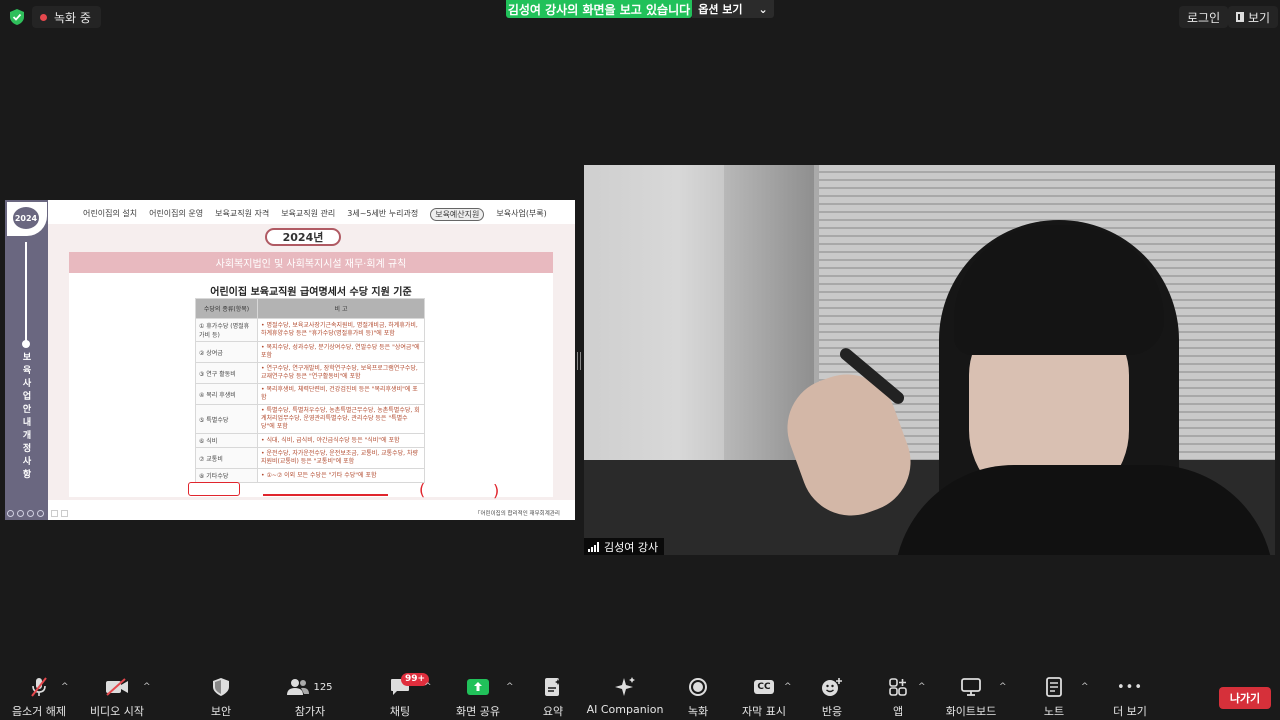 This screenshot has width=1280, height=720. I want to click on more-icon: •••, so click(1129, 687).